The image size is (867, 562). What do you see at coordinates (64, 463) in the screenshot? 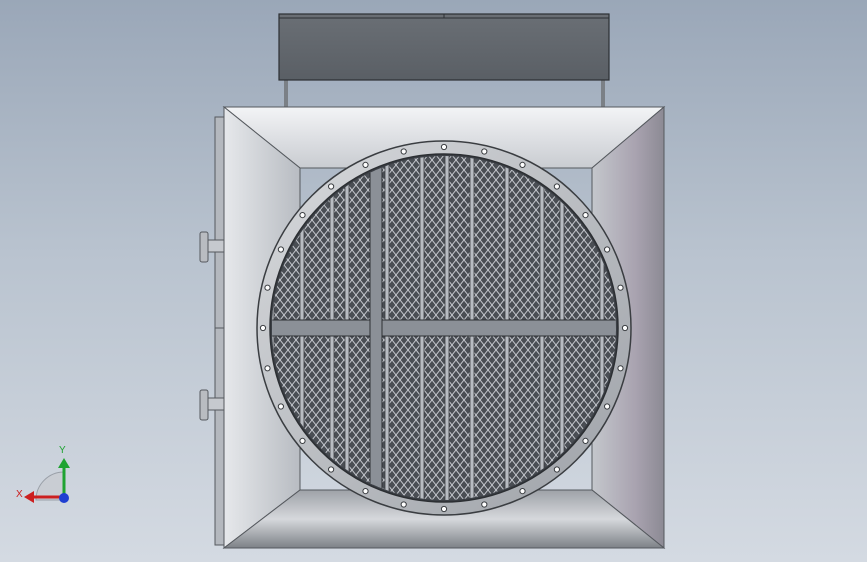
I see `y-axis-arrow` at bounding box center [64, 463].